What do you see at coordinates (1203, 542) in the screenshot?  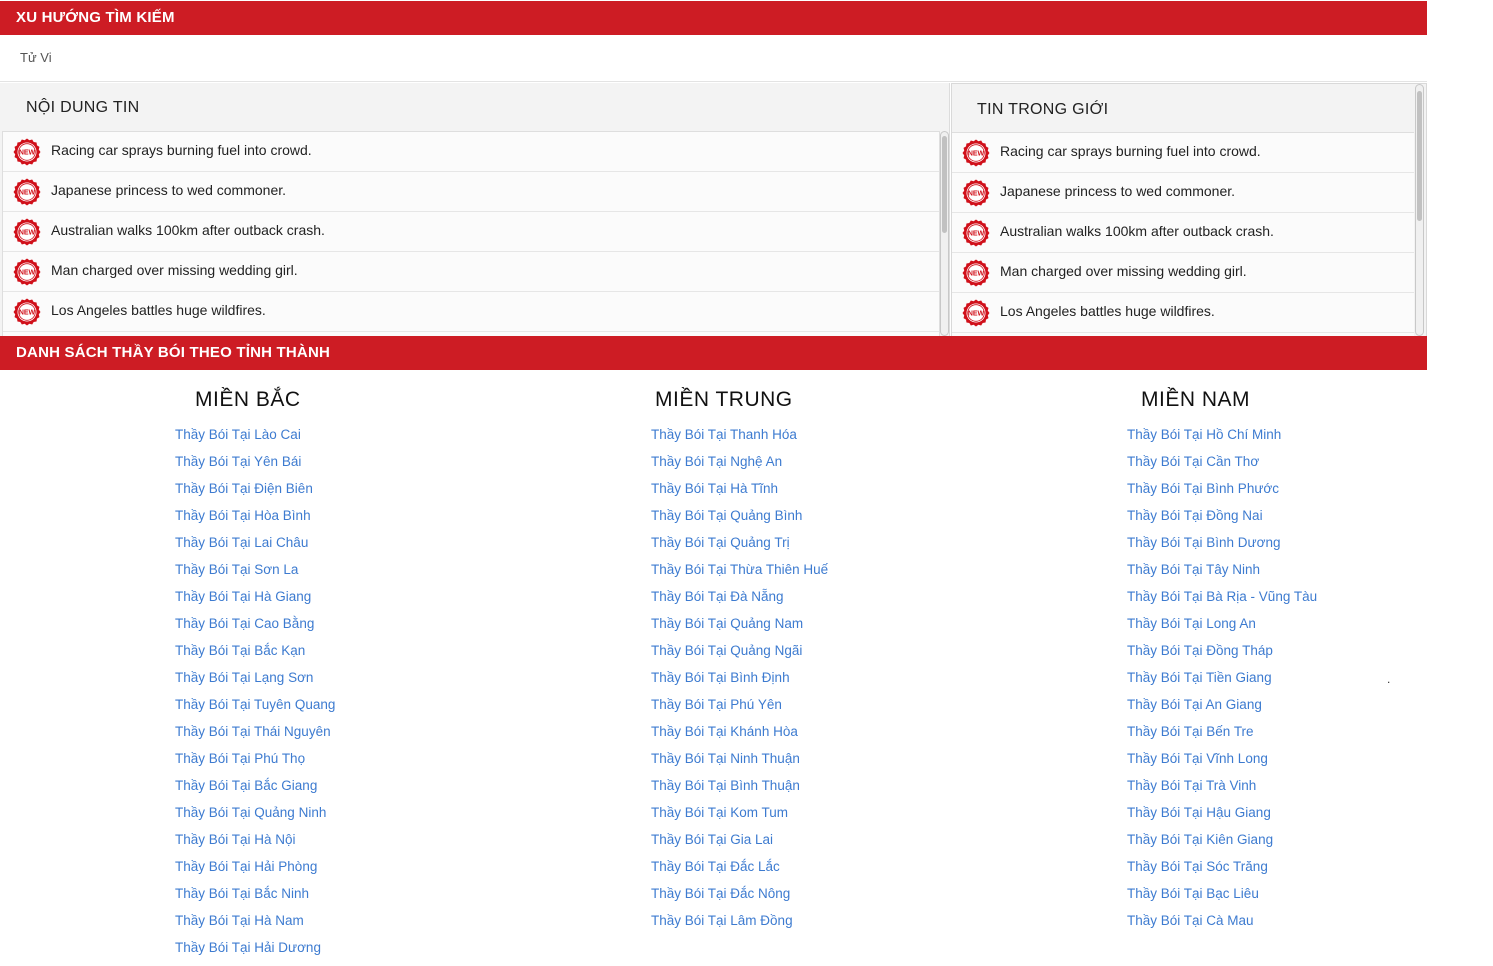 I see `province-link: Thầy Bói Tại Bình Dương` at bounding box center [1203, 542].